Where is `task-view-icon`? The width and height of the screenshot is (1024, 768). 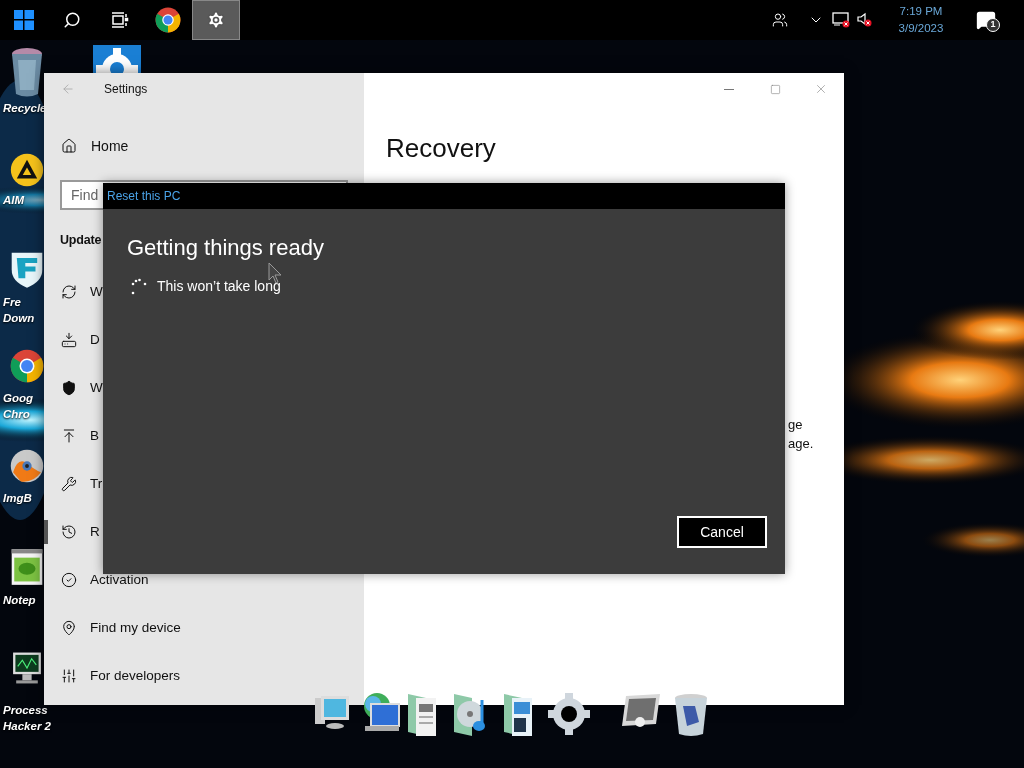
task-view-icon is located at coordinates (120, 20).